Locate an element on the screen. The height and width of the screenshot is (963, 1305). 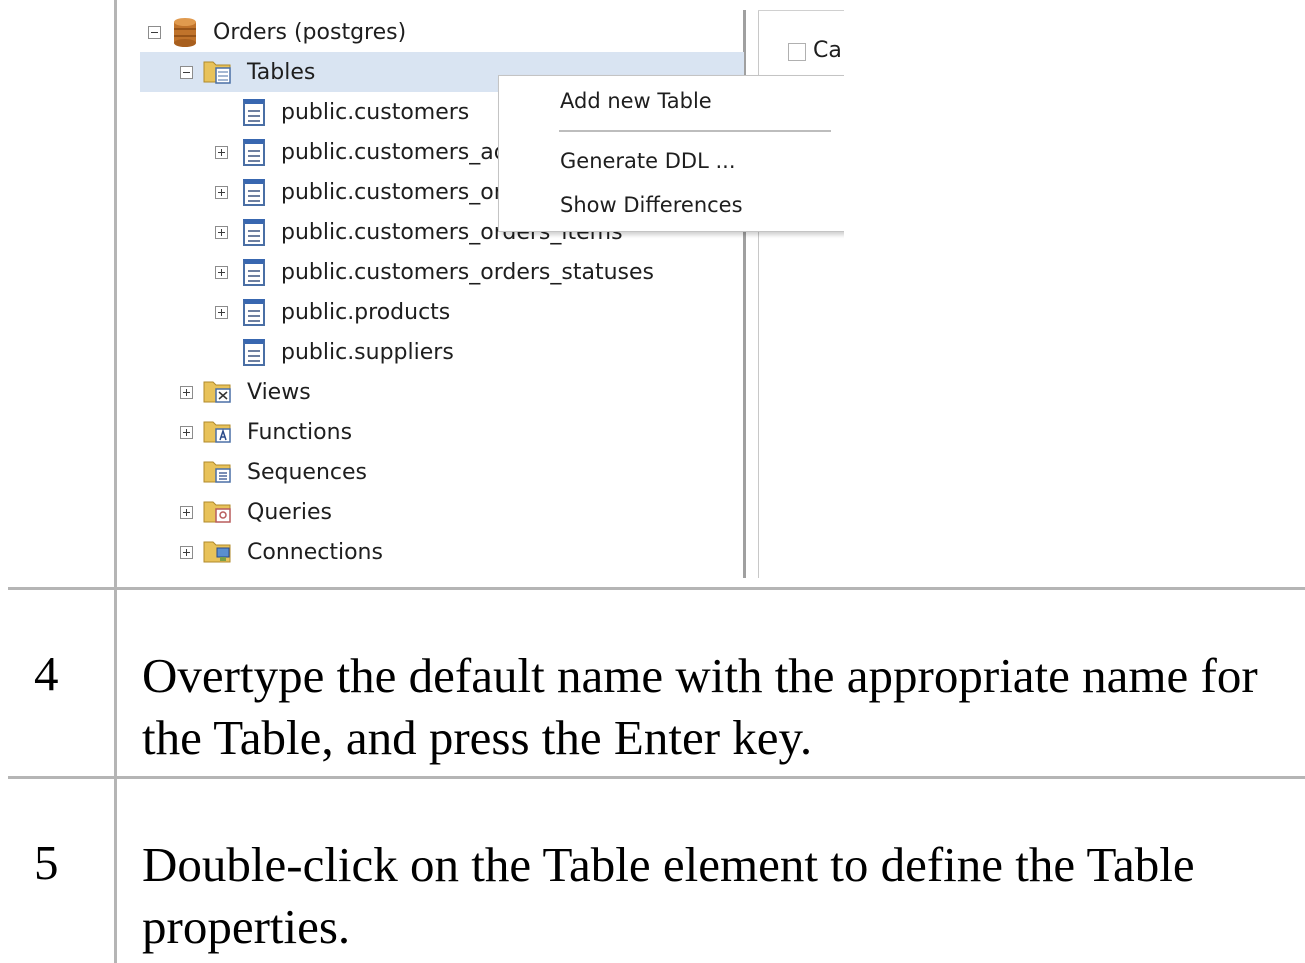
views-folder-icon is located at coordinates (217, 392).